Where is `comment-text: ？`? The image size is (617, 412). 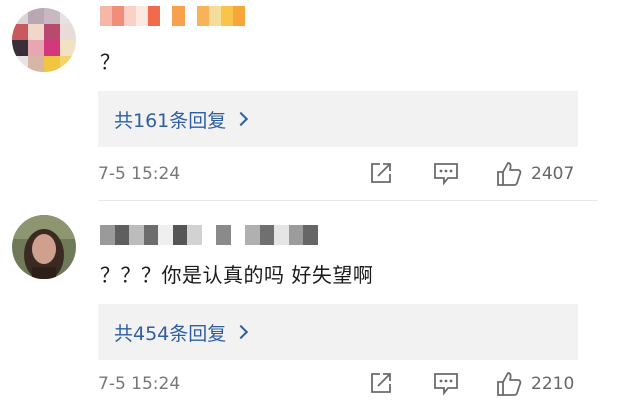
comment-text: ？ is located at coordinates (110, 62).